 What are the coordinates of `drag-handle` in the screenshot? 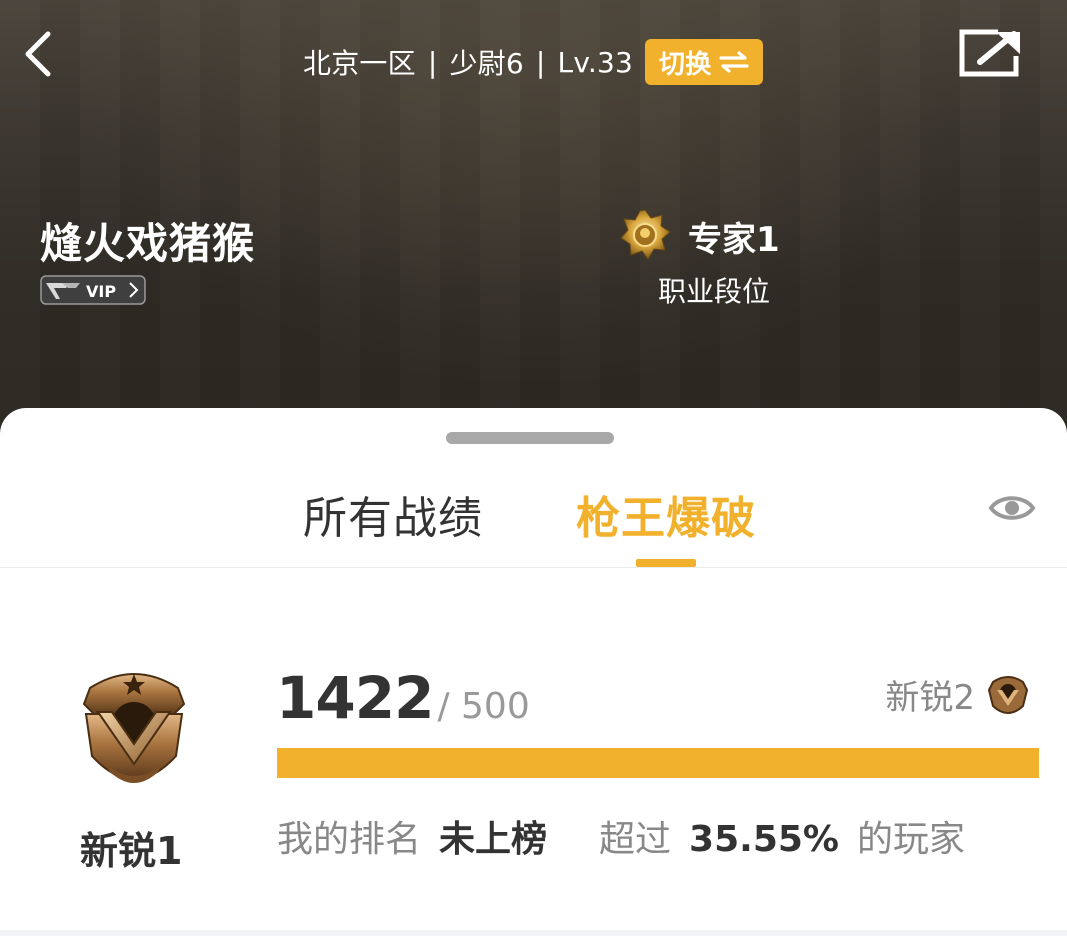 It's located at (530, 438).